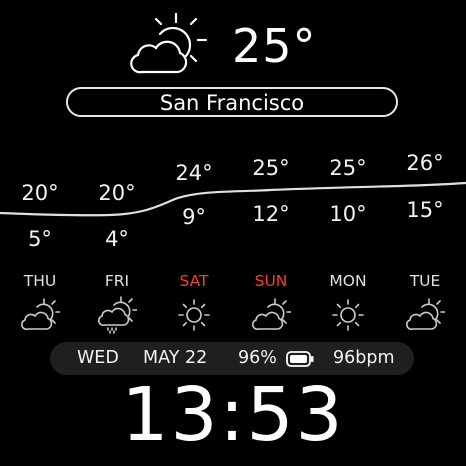  Describe the element at coordinates (271, 214) in the screenshot. I see `forecast-low-sun: 12°` at that location.